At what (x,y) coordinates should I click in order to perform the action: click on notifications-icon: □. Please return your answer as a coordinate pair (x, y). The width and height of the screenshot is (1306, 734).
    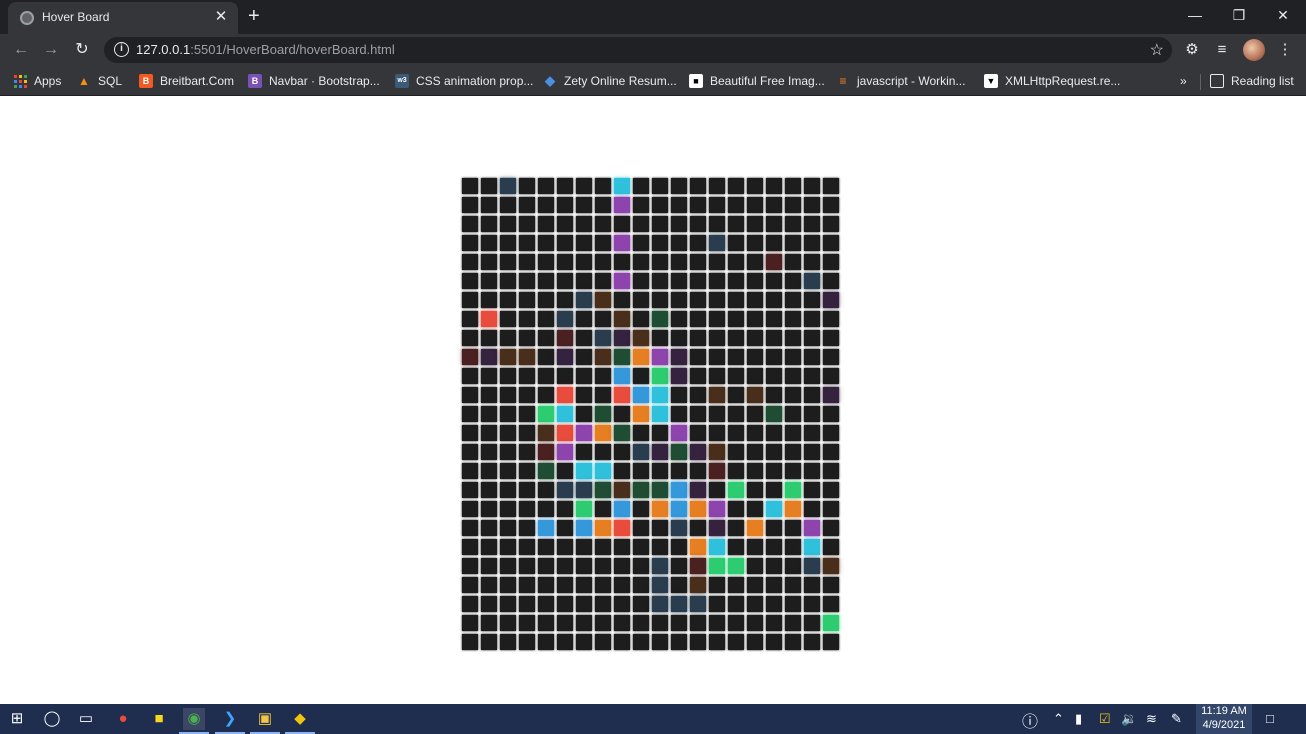
    Looking at the image, I should click on (1270, 718).